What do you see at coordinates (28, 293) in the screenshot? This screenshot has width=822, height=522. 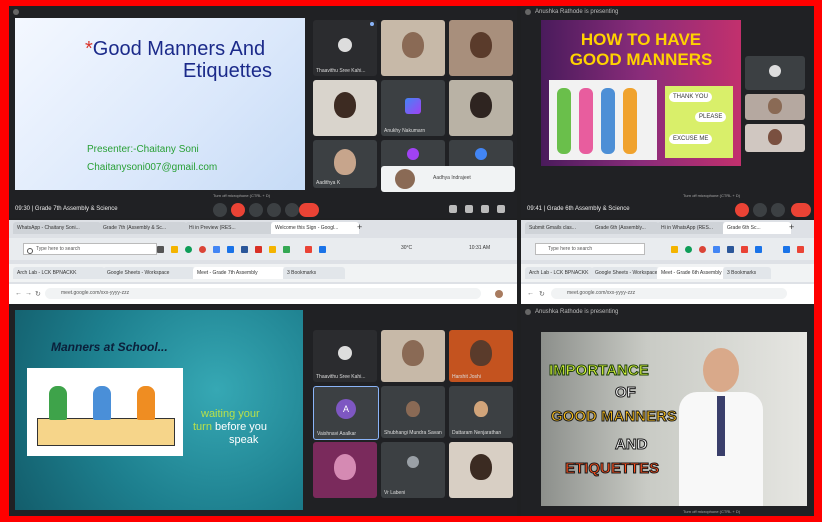 I see `forward-icon: →` at bounding box center [28, 293].